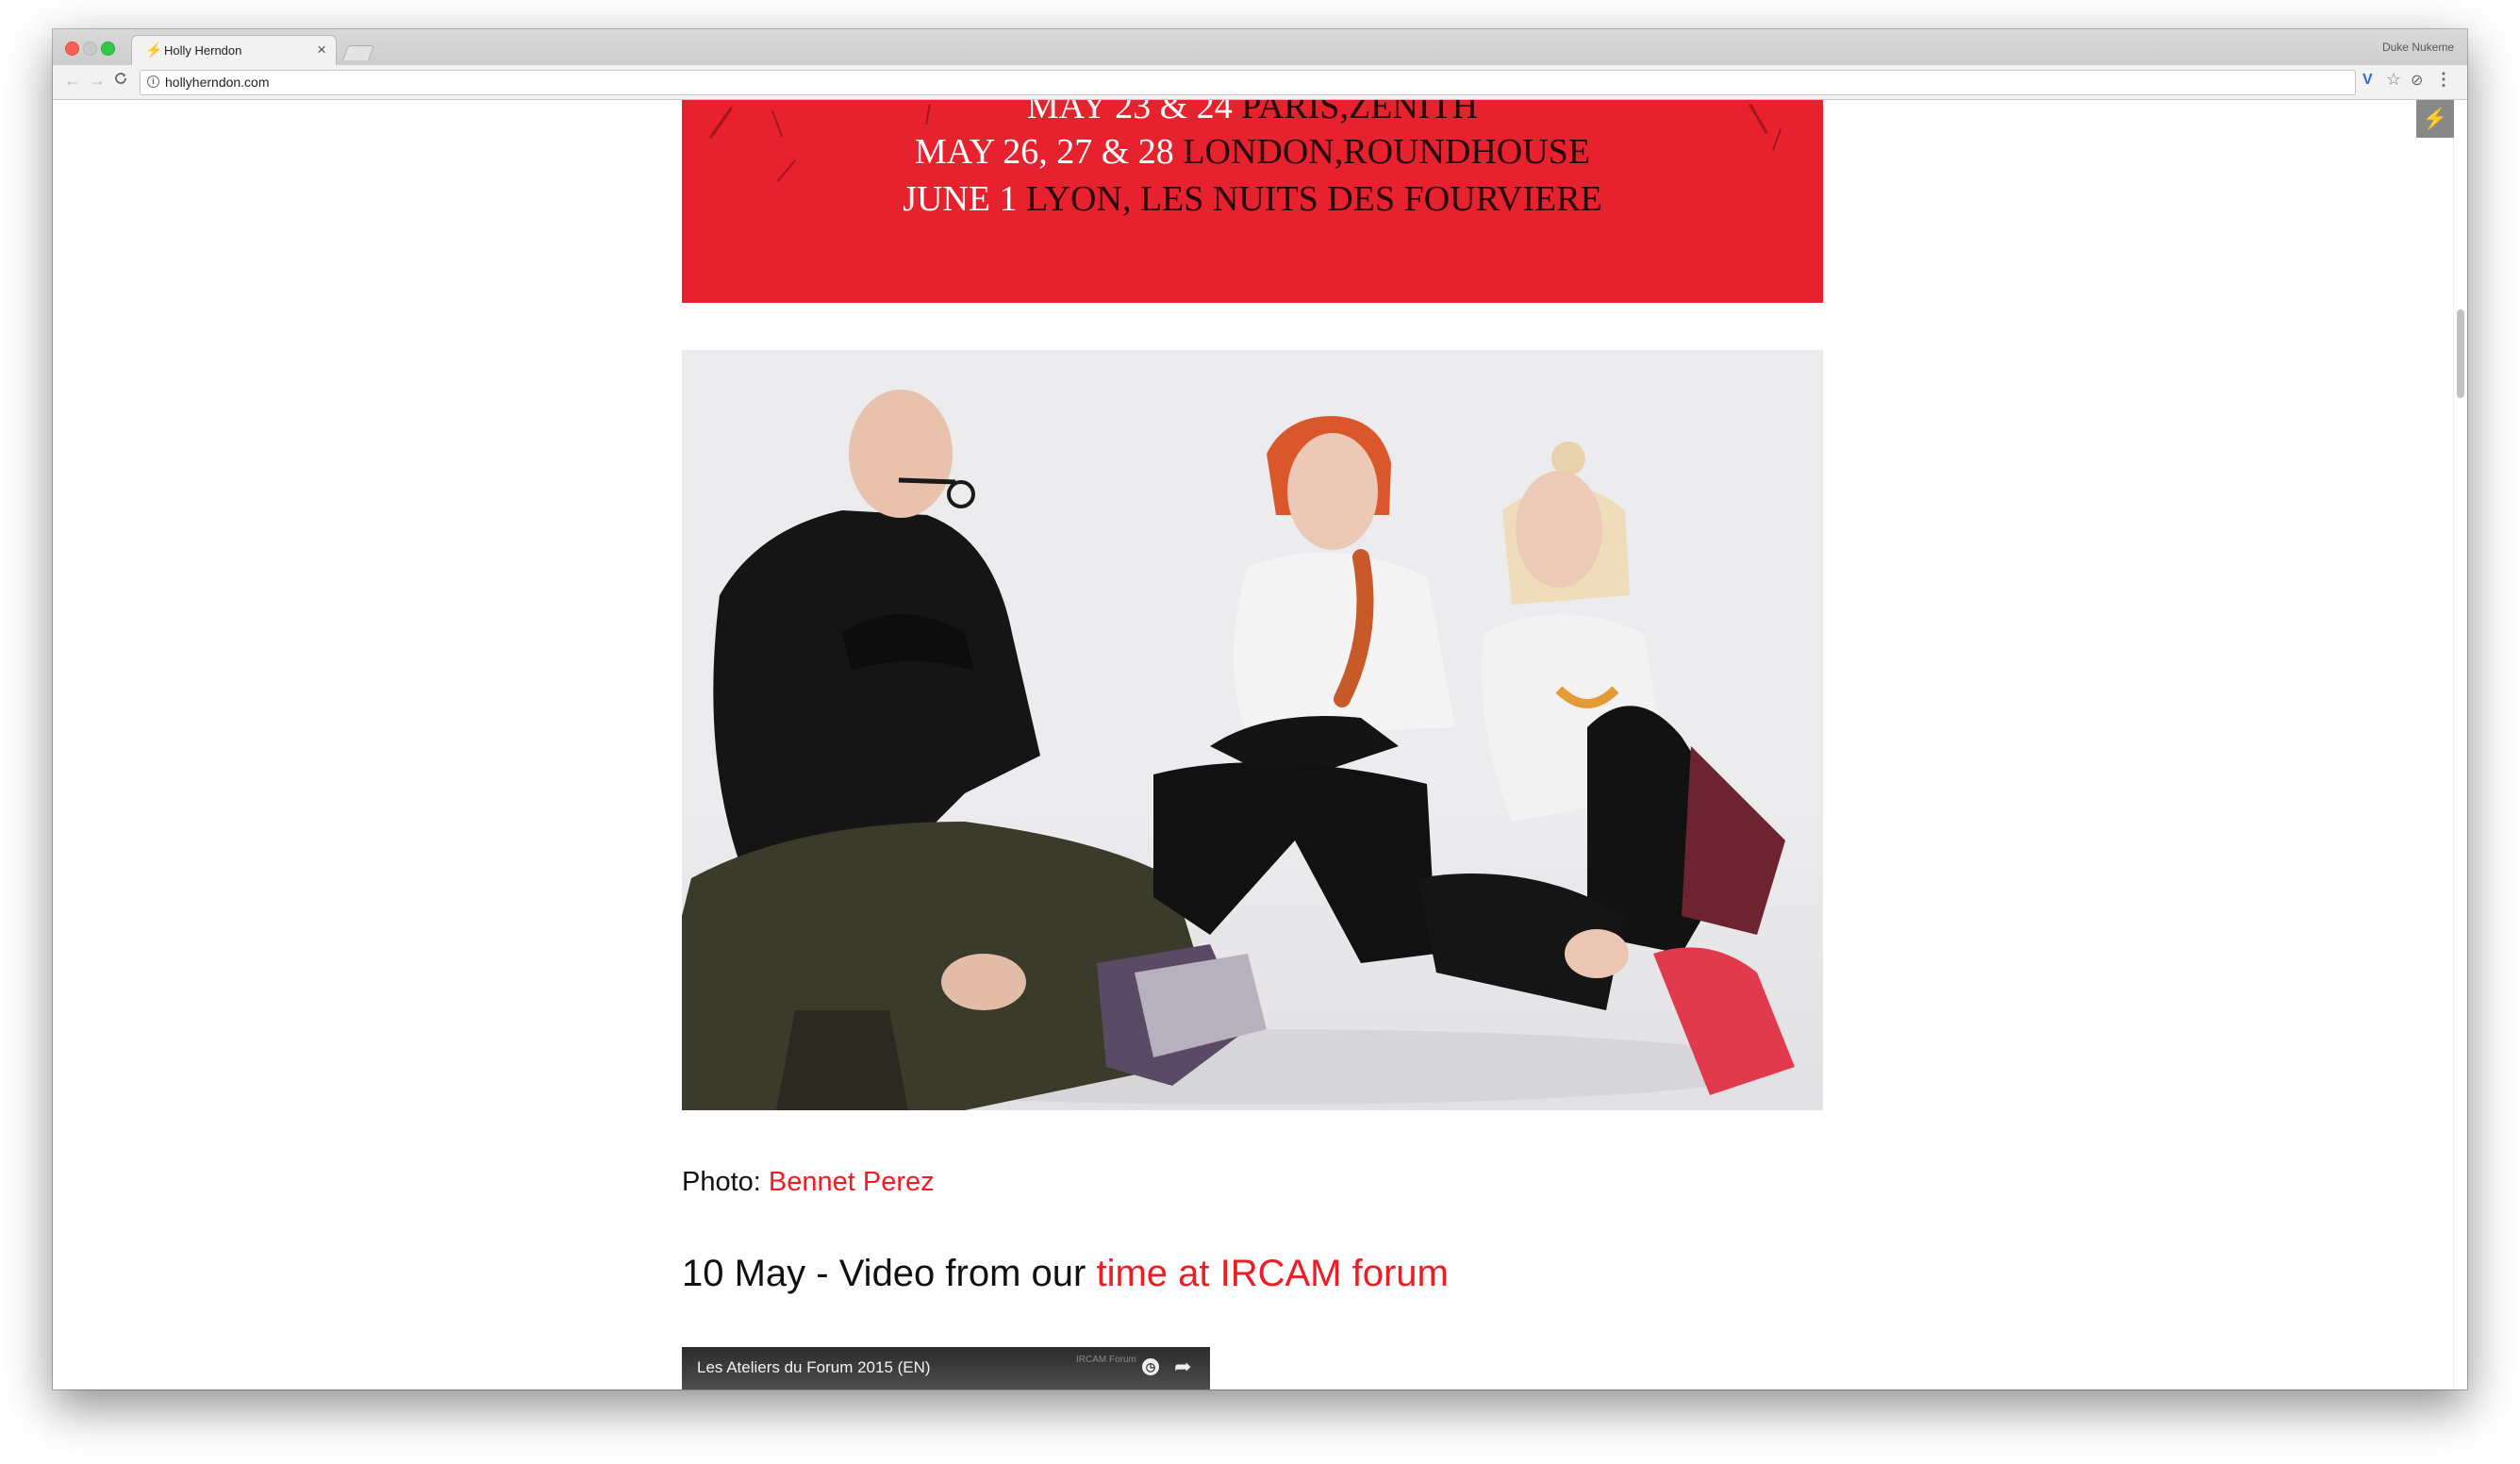 The height and width of the screenshot is (1464, 2520). Describe the element at coordinates (217, 82) in the screenshot. I see `url-text: hollyherndon.com` at that location.